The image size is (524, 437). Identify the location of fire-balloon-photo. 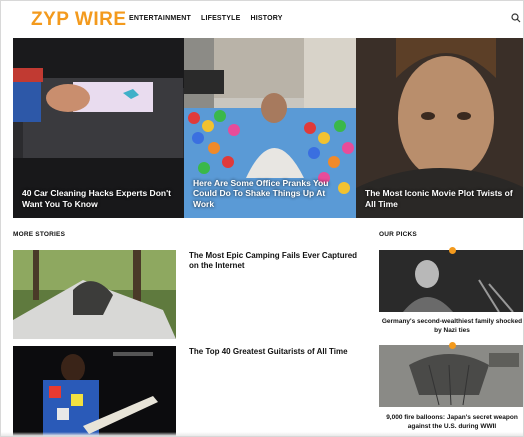
(451, 376).